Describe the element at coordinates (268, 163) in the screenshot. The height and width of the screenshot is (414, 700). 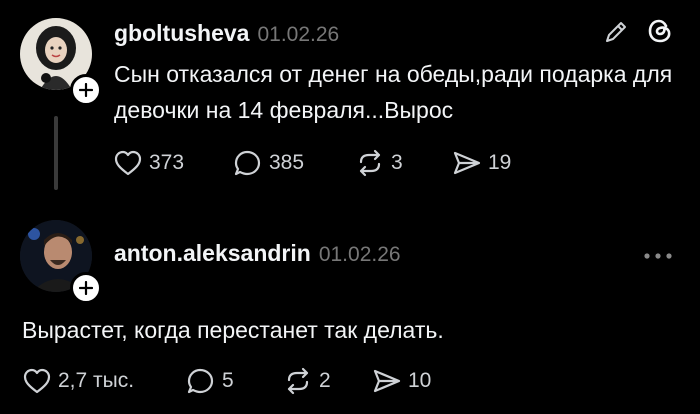
I see `reply-button: 385` at that location.